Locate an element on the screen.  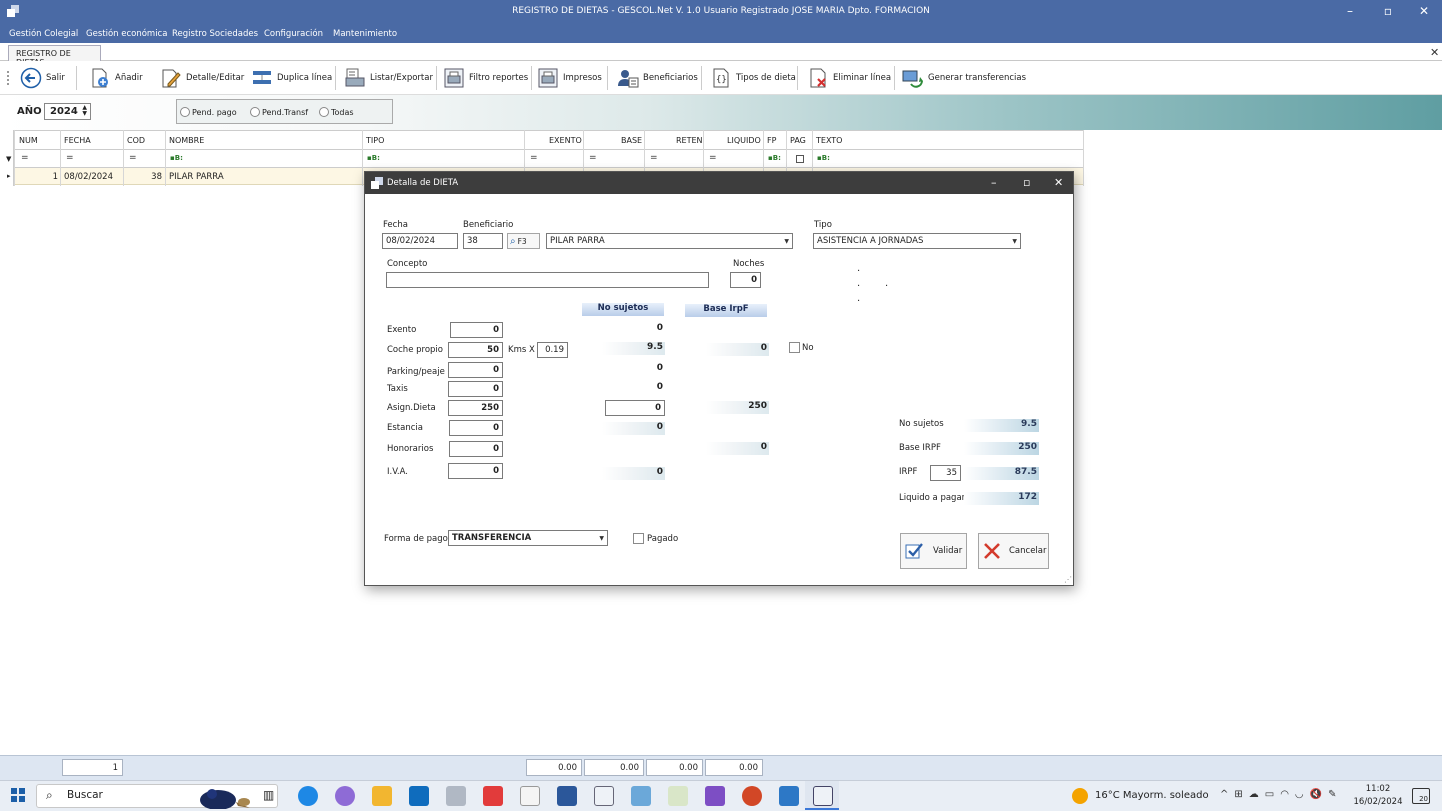
exento-input: 0 is located at coordinates (476, 330).